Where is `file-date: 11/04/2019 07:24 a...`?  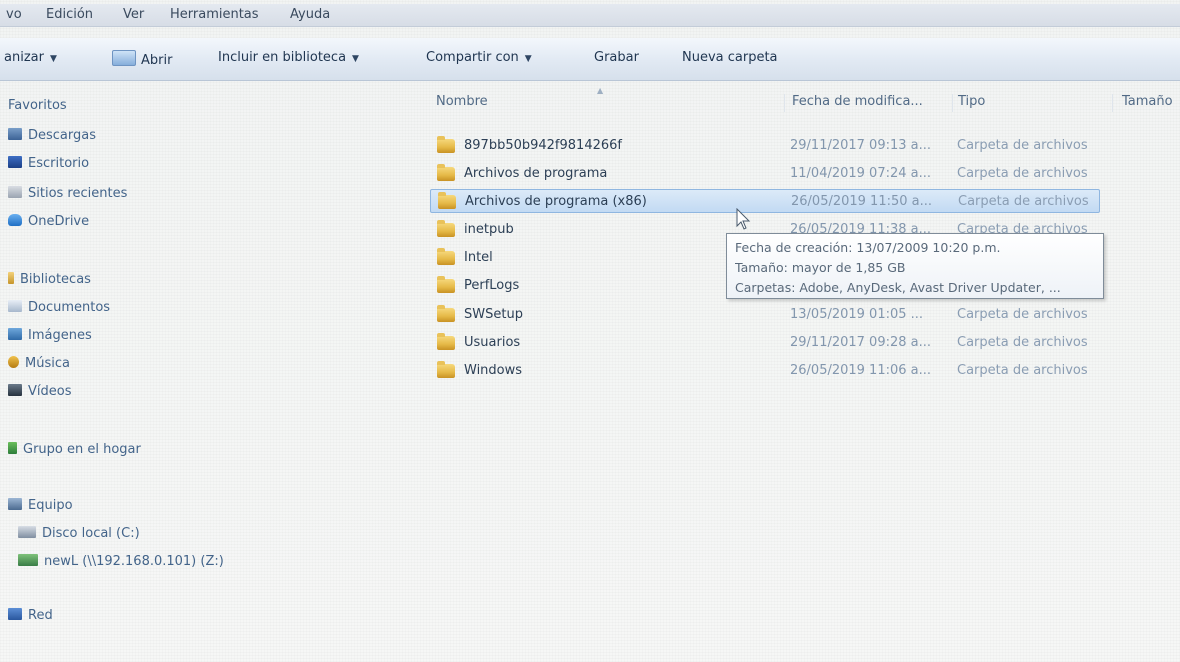 file-date: 11/04/2019 07:24 a... is located at coordinates (861, 173).